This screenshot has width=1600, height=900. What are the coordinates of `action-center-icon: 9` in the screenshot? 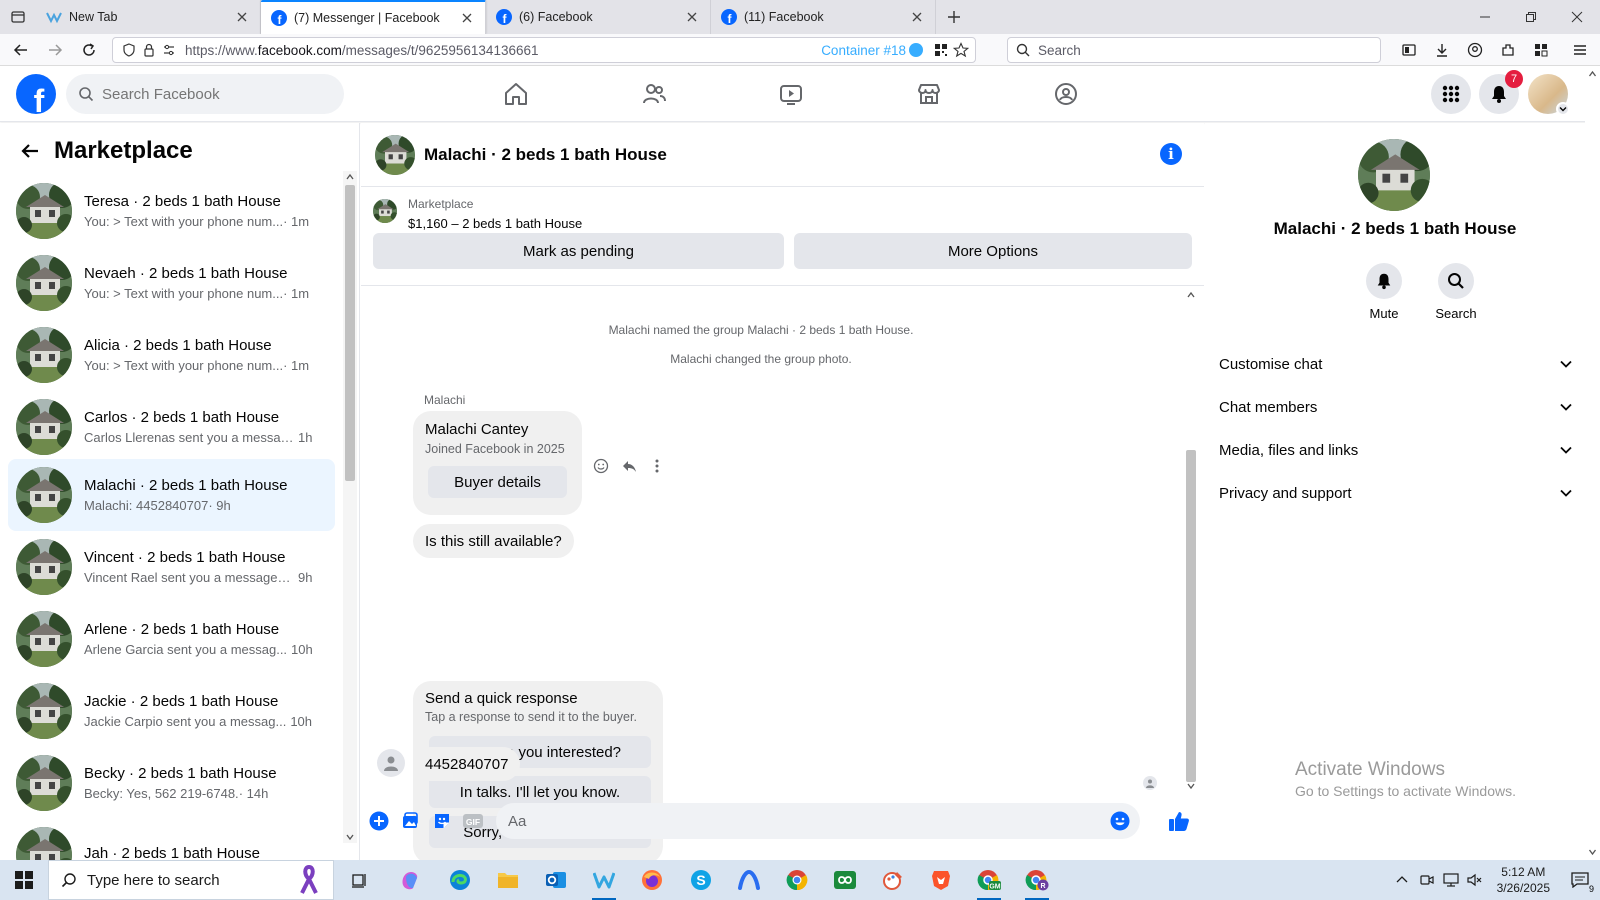 It's located at (1580, 880).